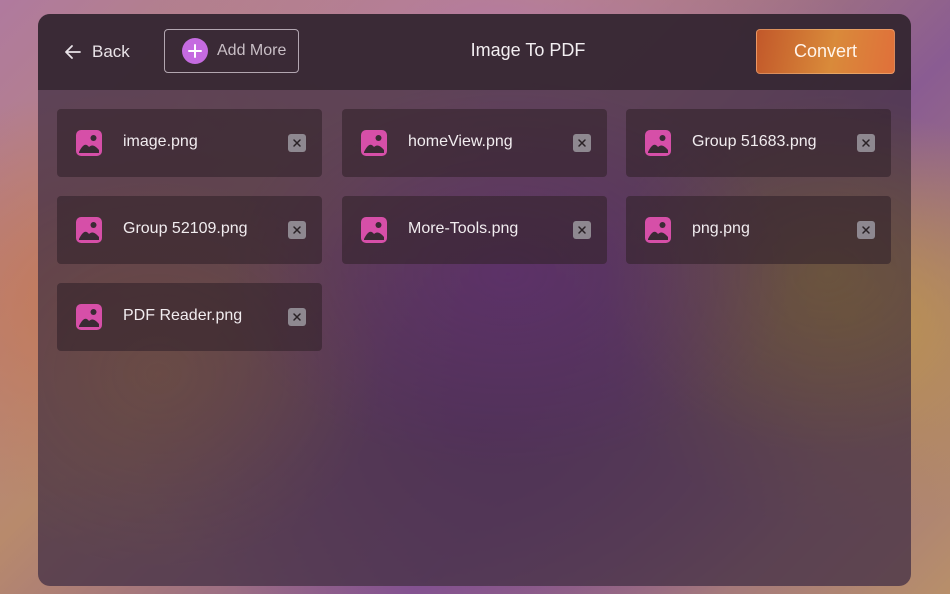 This screenshot has height=594, width=950. I want to click on arrow-left-icon, so click(73, 52).